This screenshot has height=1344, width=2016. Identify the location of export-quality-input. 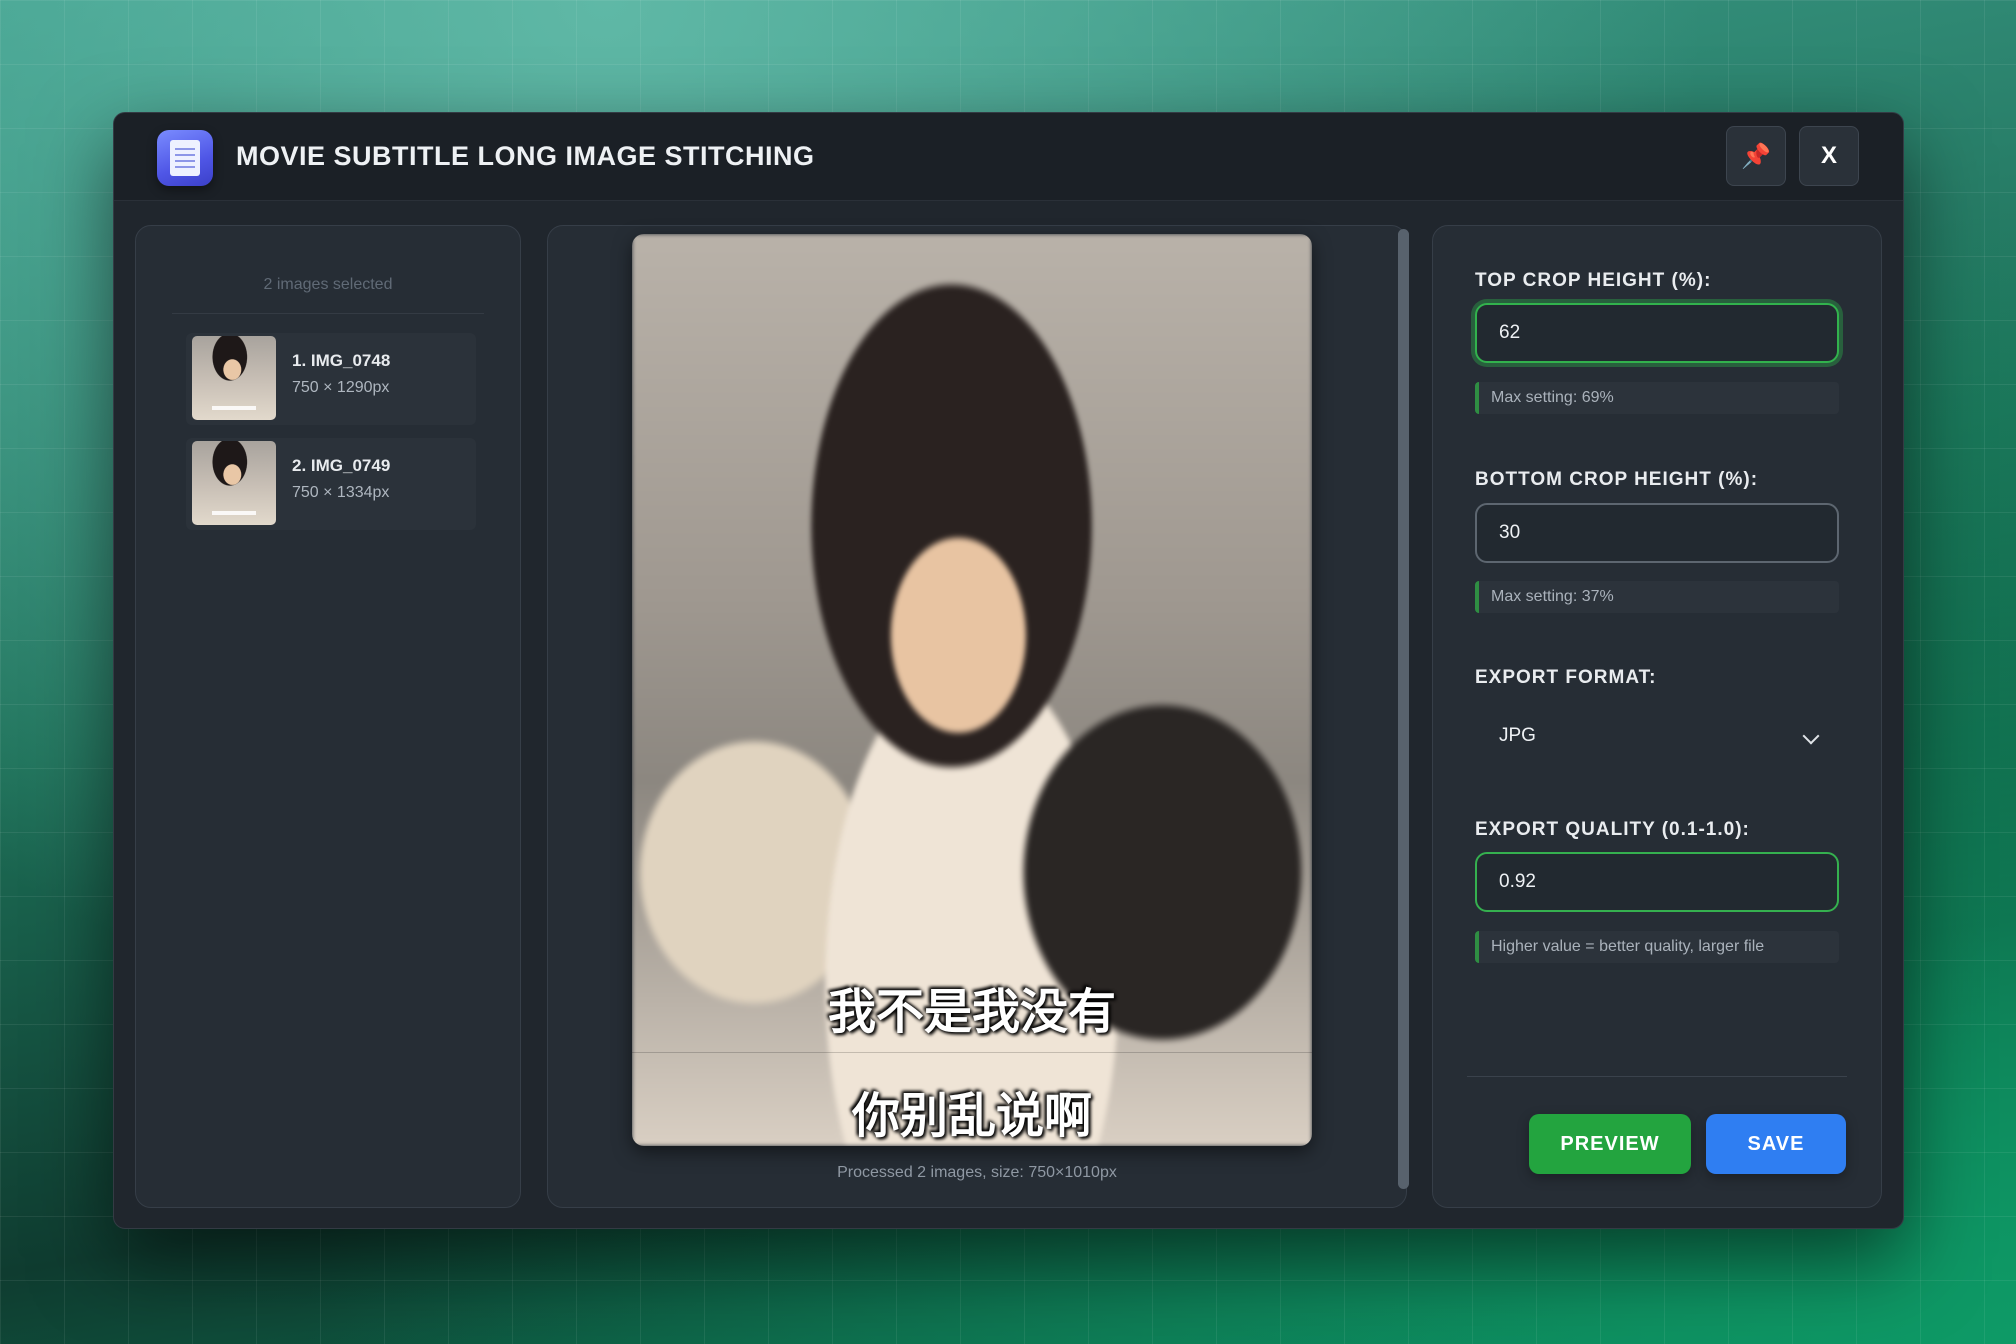
(1657, 882).